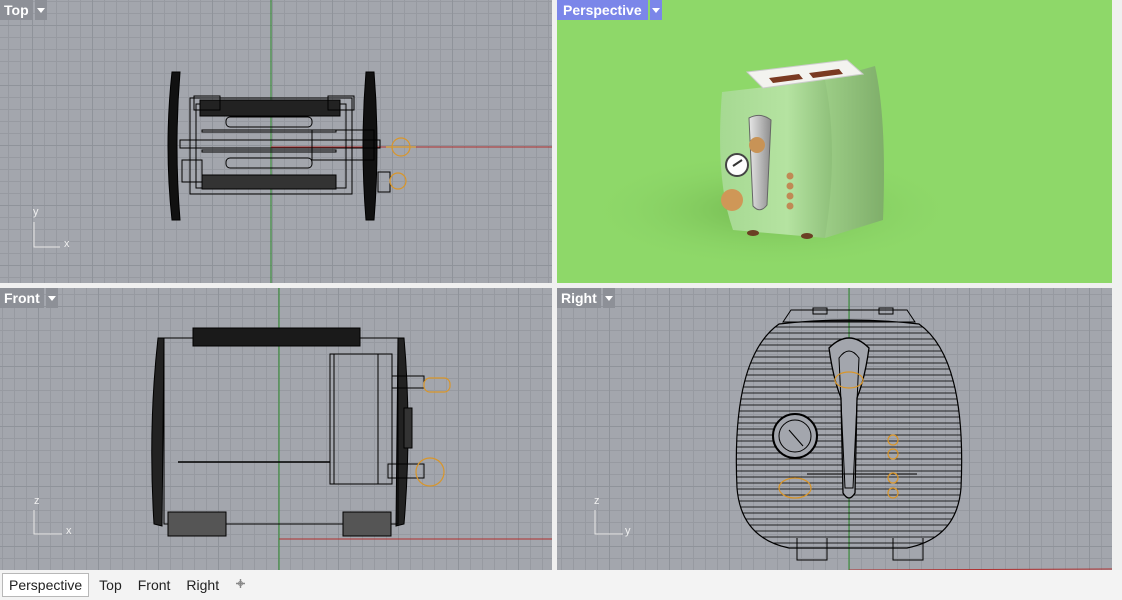 The height and width of the screenshot is (600, 1122). What do you see at coordinates (154, 585) in the screenshot?
I see `tab-front: Front` at bounding box center [154, 585].